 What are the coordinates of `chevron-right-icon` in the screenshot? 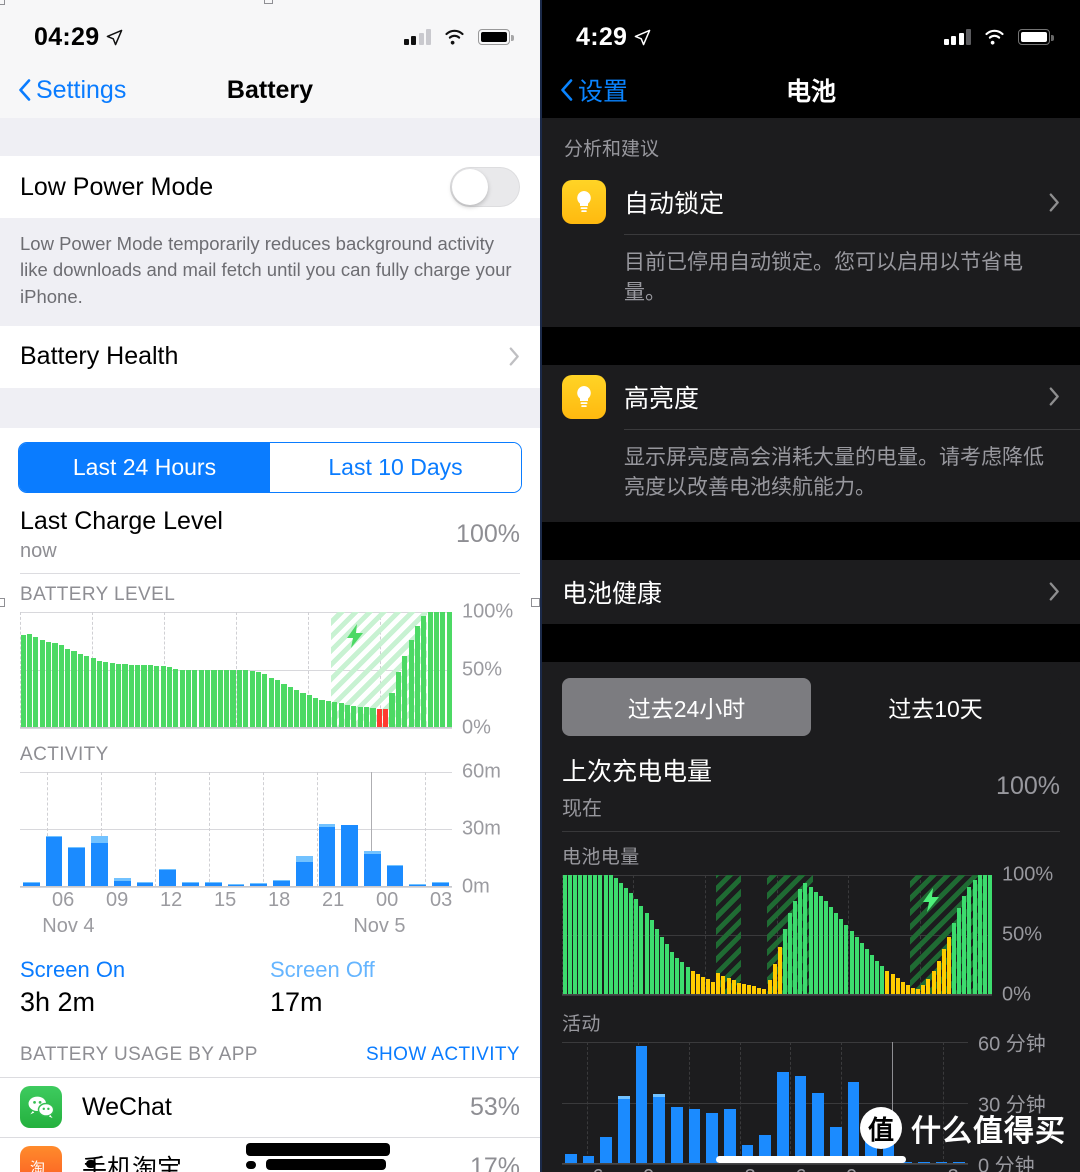 It's located at (514, 356).